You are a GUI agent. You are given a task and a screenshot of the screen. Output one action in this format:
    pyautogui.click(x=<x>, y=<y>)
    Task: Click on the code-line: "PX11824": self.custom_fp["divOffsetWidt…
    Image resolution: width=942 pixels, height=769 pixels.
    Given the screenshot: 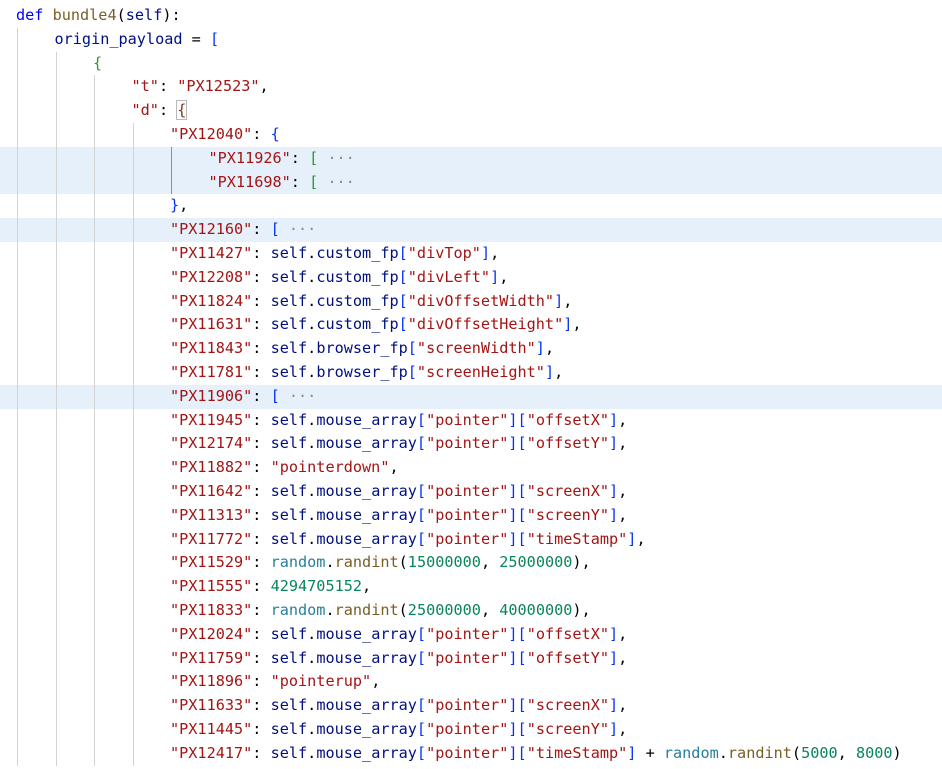 What is the action you would take?
    pyautogui.click(x=471, y=301)
    